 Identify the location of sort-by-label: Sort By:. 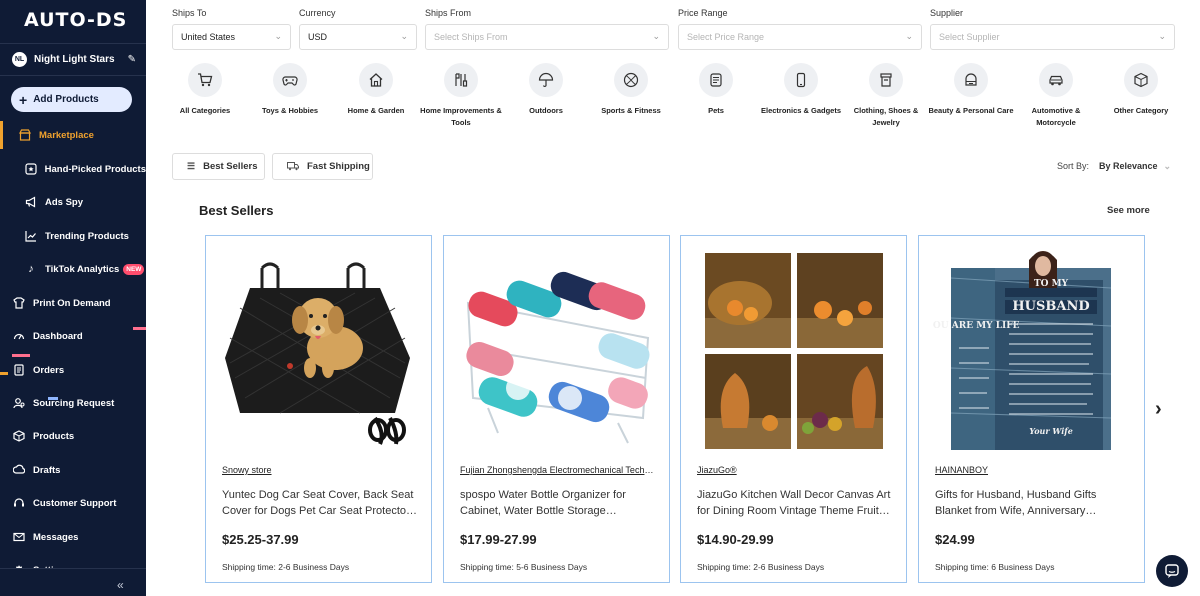
(1073, 166).